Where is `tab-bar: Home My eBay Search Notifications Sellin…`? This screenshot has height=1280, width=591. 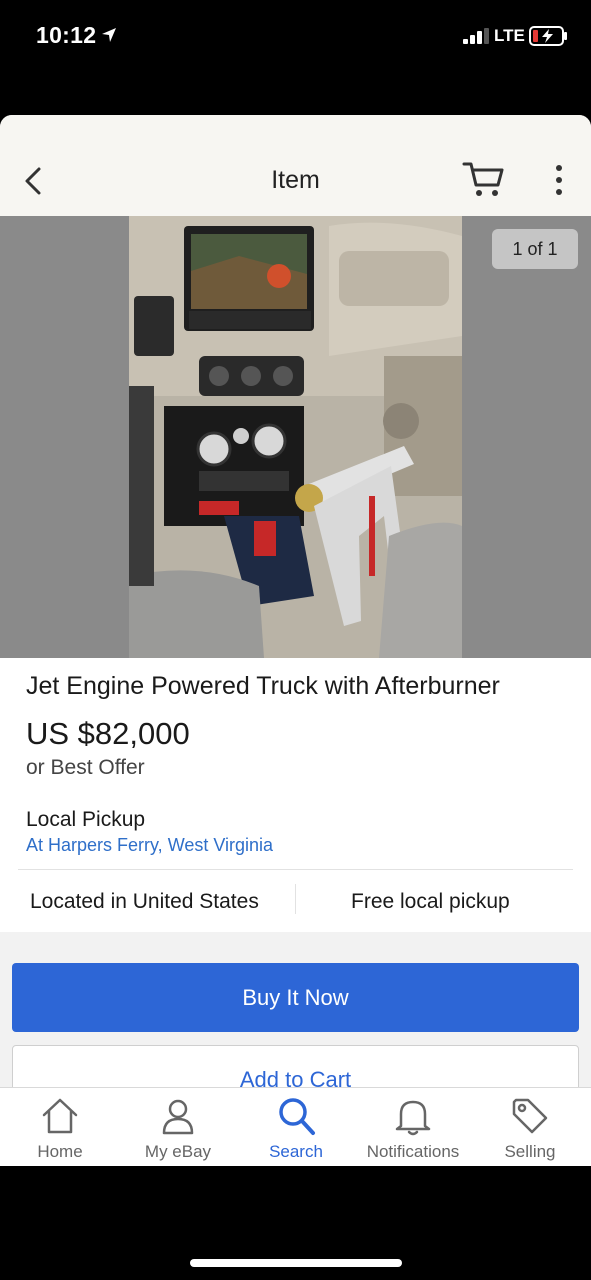 tab-bar: Home My eBay Search Notifications Sellin… is located at coordinates (295, 1126).